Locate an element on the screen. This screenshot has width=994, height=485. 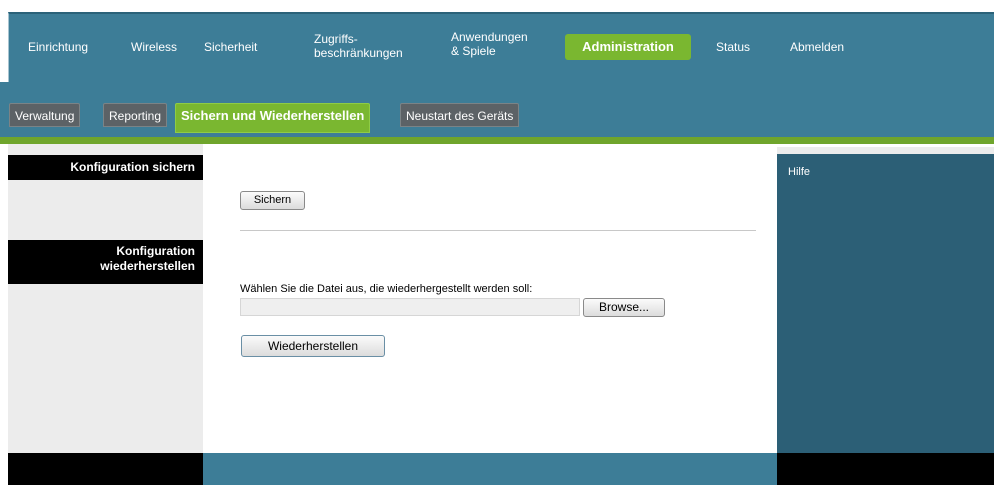
left-sidebar is located at coordinates (105, 298).